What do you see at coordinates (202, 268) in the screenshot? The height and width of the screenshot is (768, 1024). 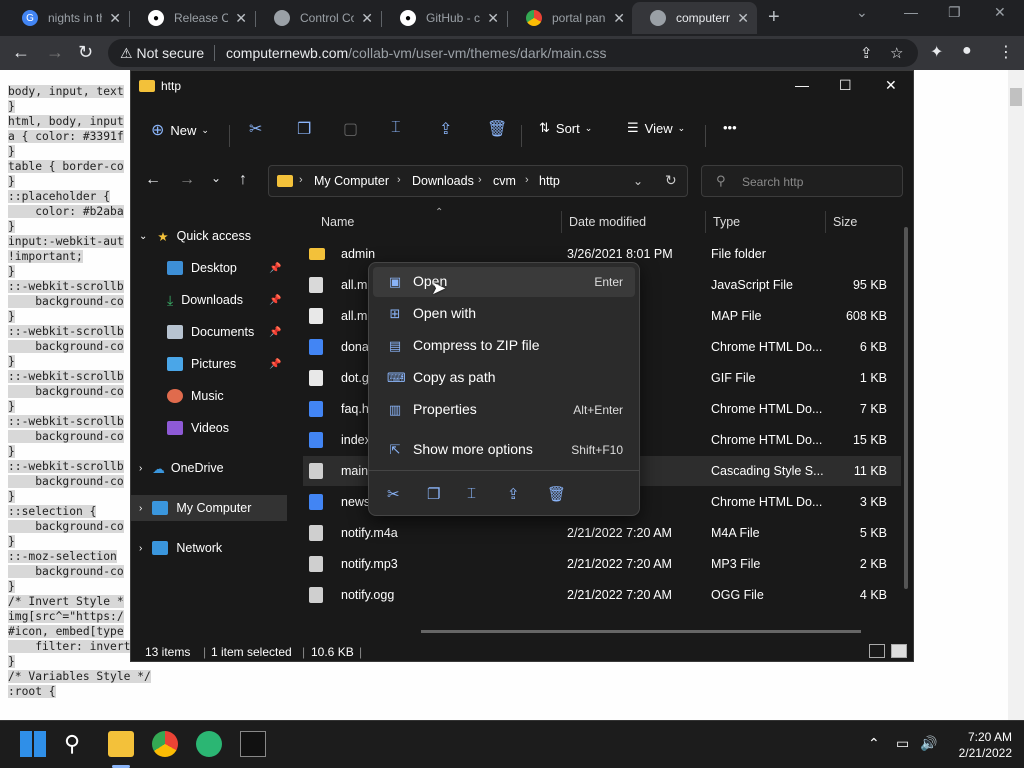 I see `nav-desktop: Desktop` at bounding box center [202, 268].